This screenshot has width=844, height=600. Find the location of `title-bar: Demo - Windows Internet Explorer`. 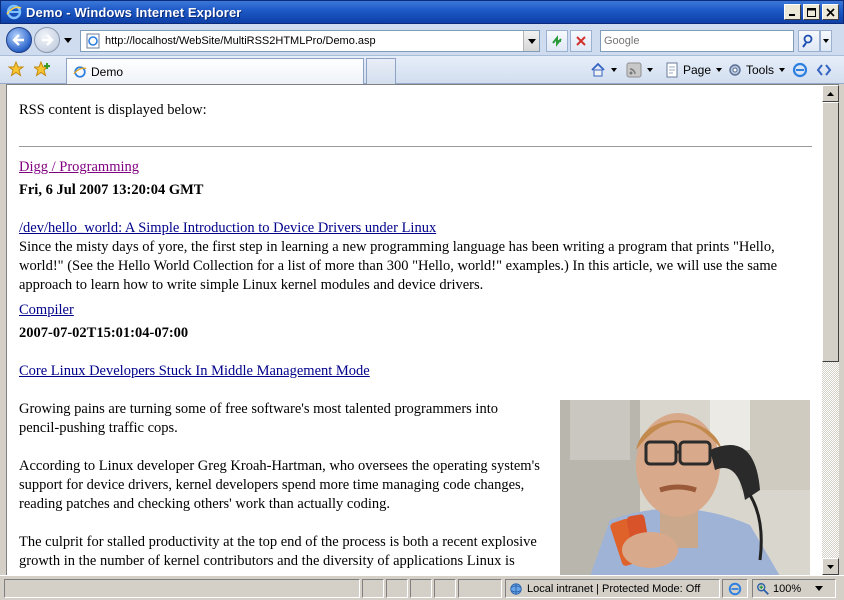

title-bar: Demo - Windows Internet Explorer is located at coordinates (422, 12).